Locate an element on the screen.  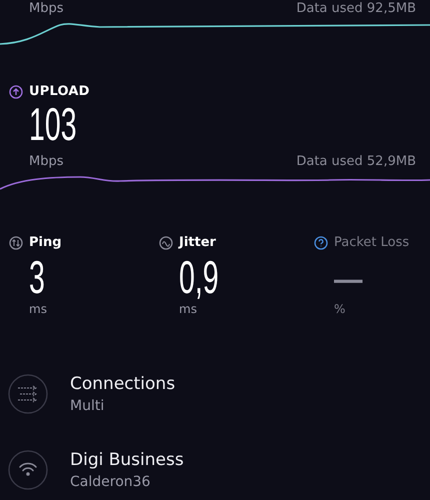
wave-icon is located at coordinates (166, 243).